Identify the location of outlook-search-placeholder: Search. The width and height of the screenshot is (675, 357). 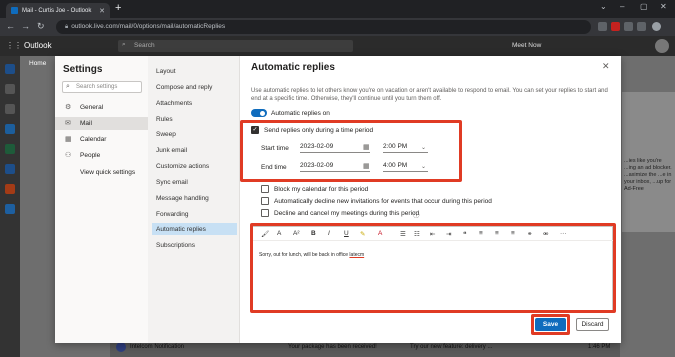
(144, 45).